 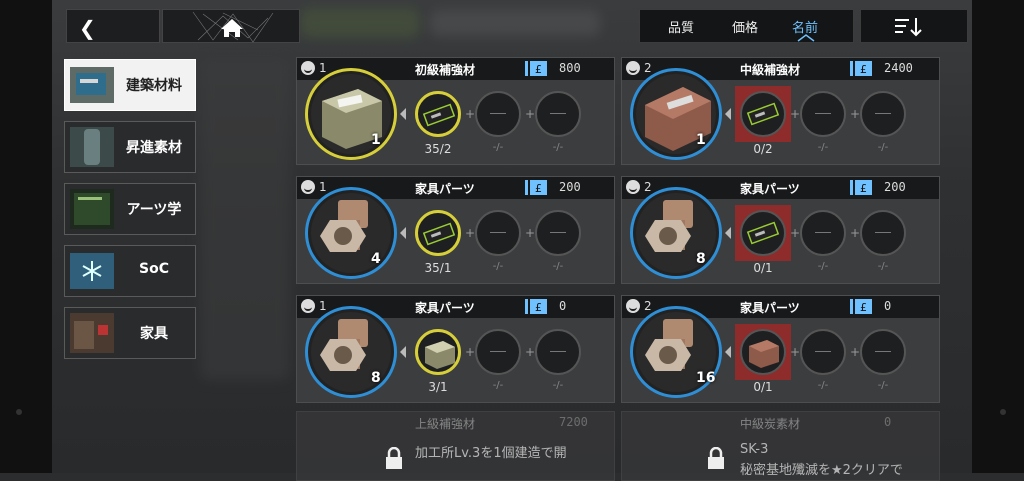 I want to click on intermediate-reinforcement-icon, so click(x=764, y=354).